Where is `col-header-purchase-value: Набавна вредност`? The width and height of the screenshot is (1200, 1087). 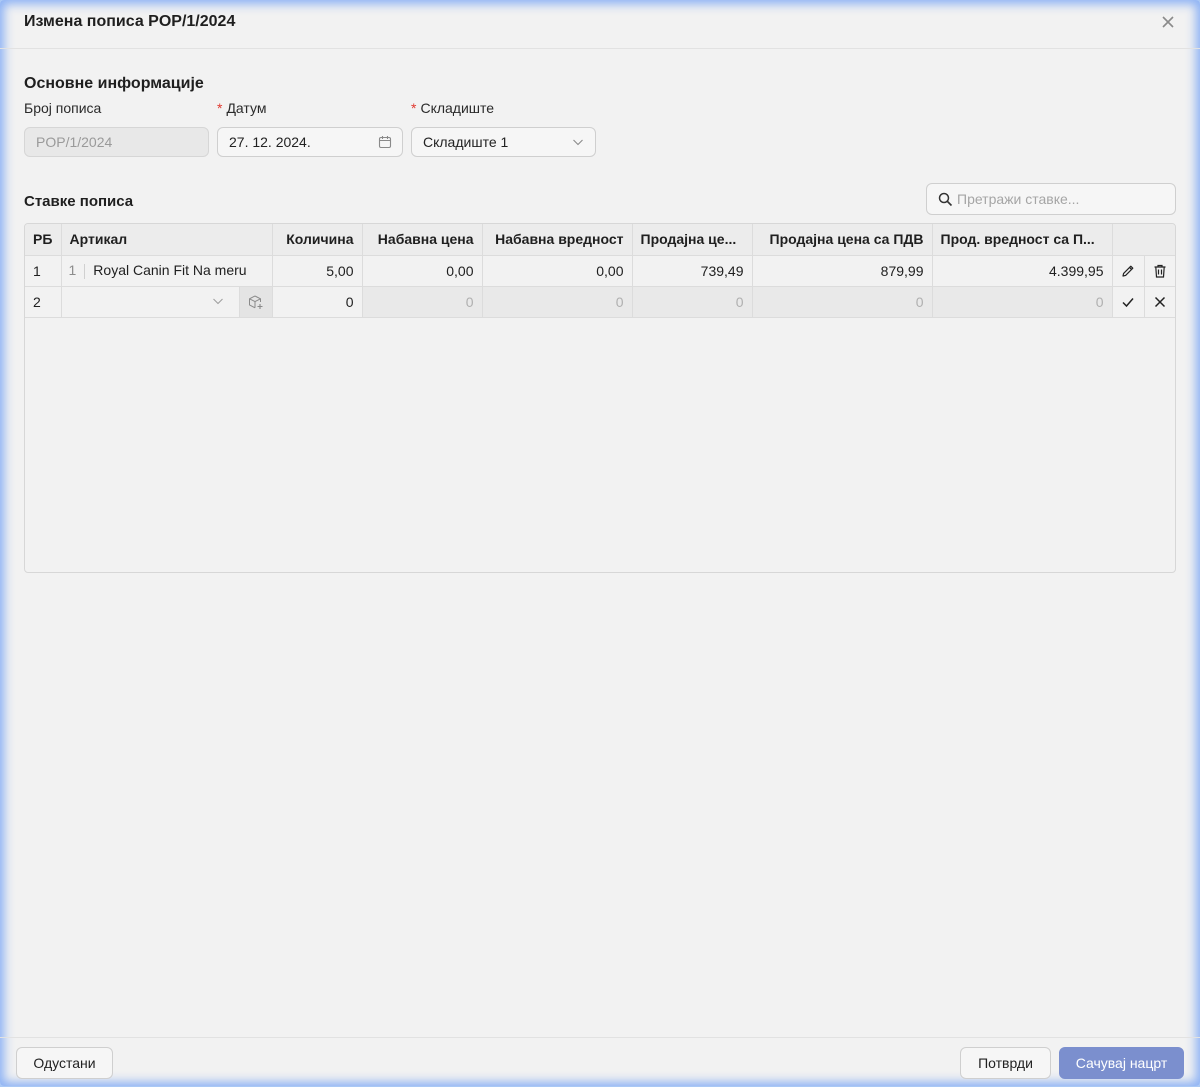
col-header-purchase-value: Набавна вредност is located at coordinates (557, 240).